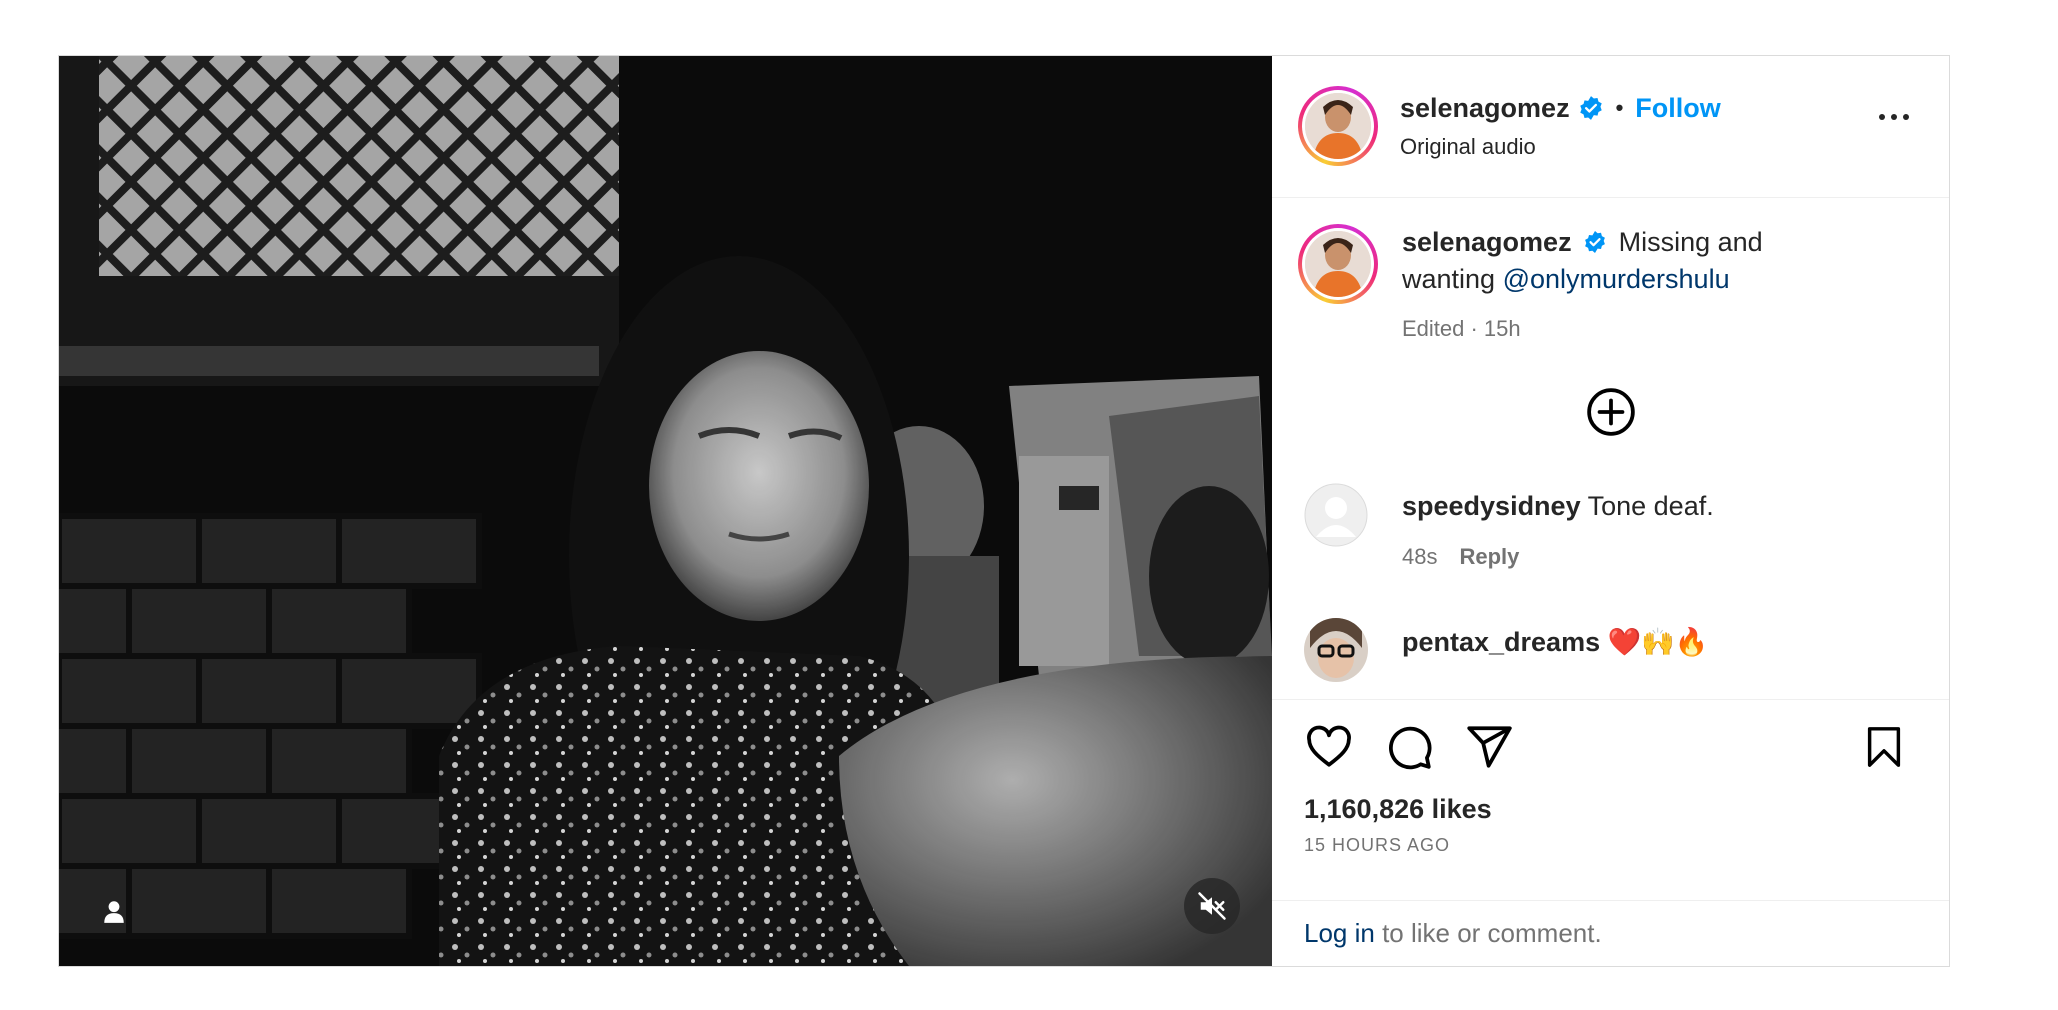 The height and width of the screenshot is (1010, 2058). Describe the element at coordinates (1409, 747) in the screenshot. I see `comment-bubble-icon` at that location.